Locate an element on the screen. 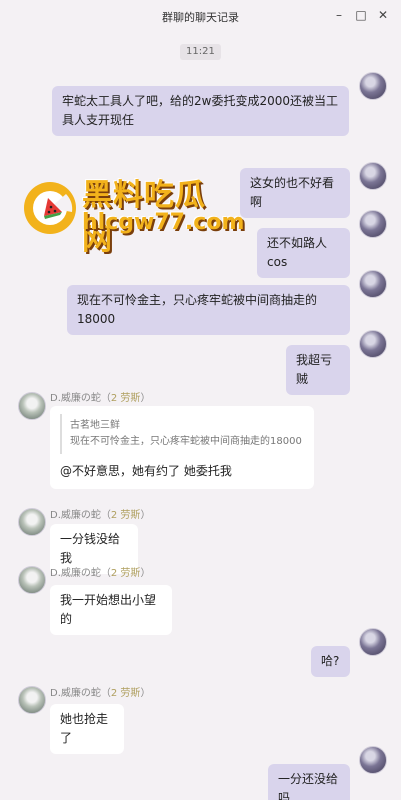  message-bubble: 一分还没给吗 is located at coordinates (309, 782).